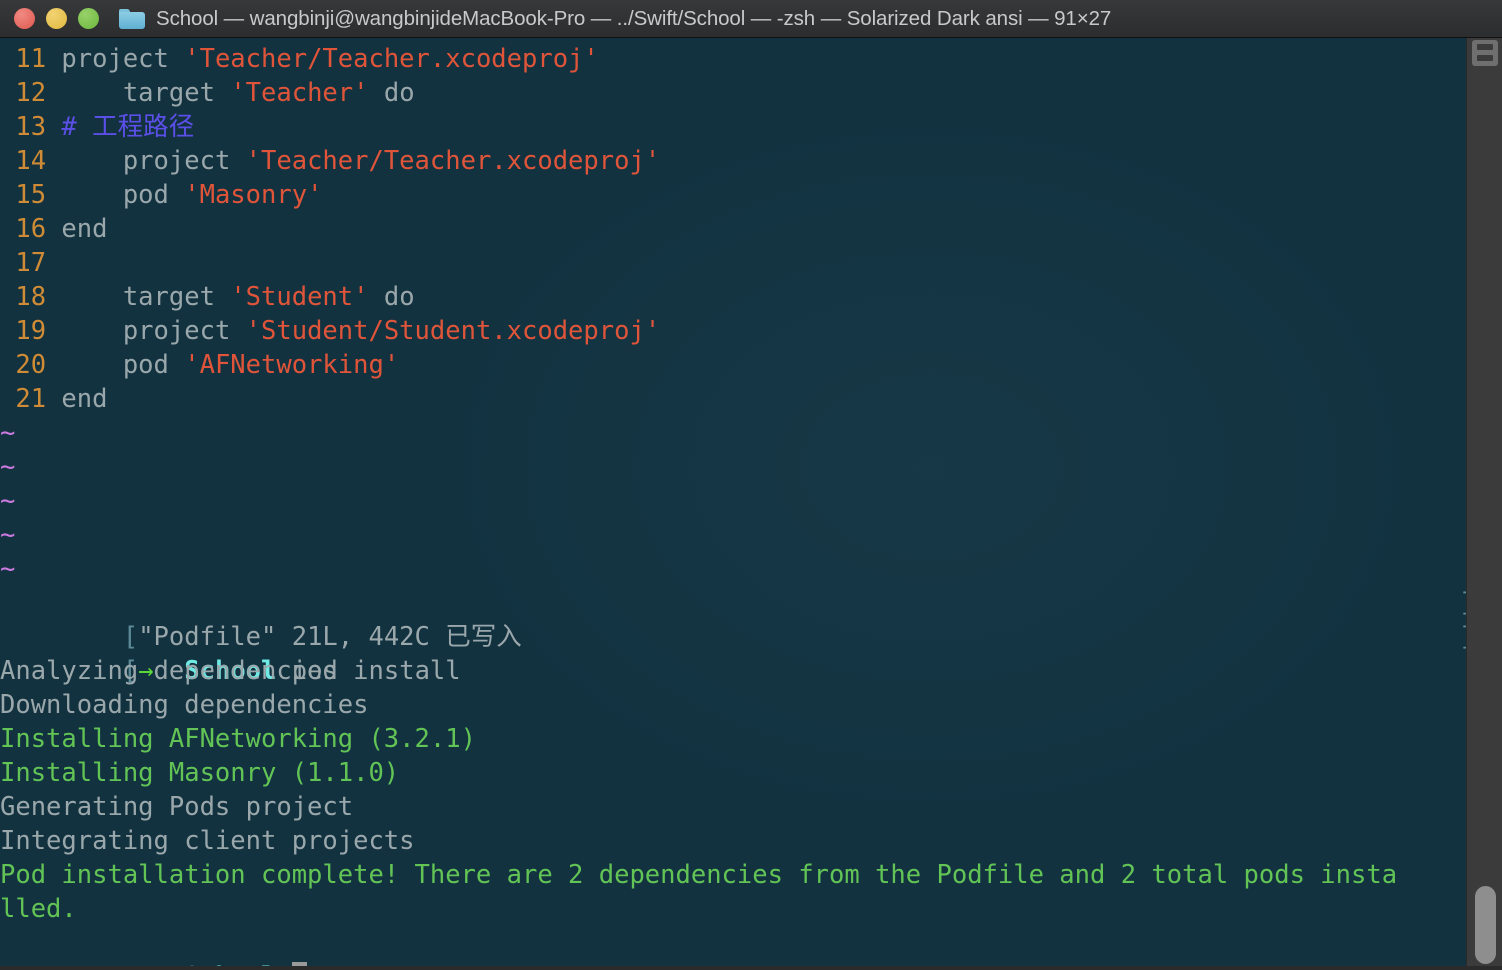 This screenshot has width=1502, height=970. What do you see at coordinates (1485, 925) in the screenshot?
I see `vertical-scrollbar` at bounding box center [1485, 925].